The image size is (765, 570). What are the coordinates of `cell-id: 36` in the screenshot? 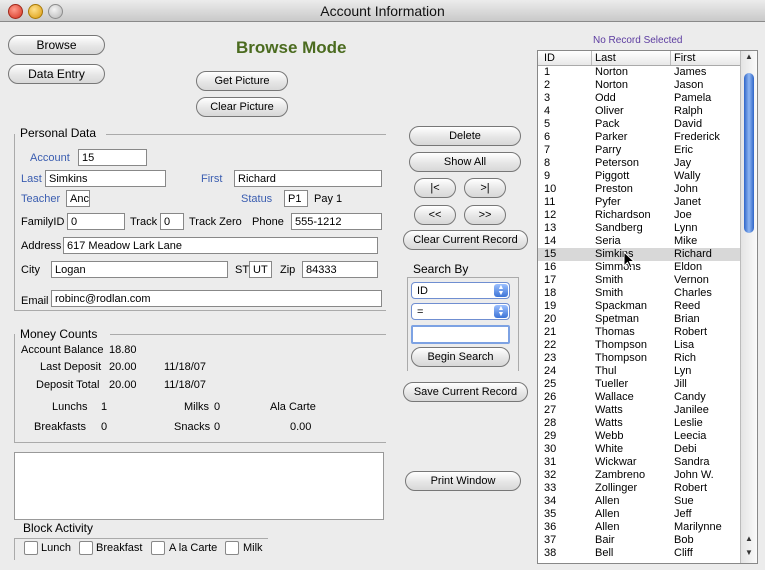 It's located at (550, 527).